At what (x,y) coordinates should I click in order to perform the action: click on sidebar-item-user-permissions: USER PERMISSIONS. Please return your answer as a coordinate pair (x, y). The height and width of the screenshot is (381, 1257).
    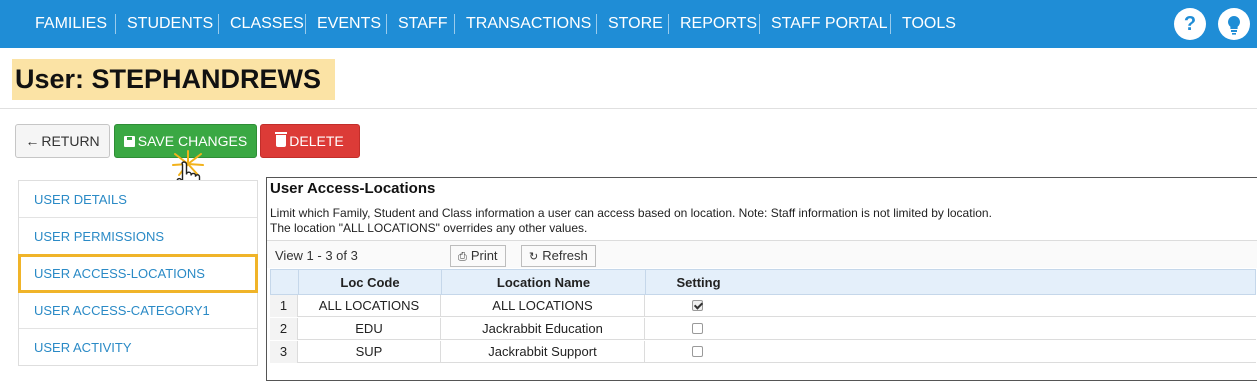
    Looking at the image, I should click on (138, 236).